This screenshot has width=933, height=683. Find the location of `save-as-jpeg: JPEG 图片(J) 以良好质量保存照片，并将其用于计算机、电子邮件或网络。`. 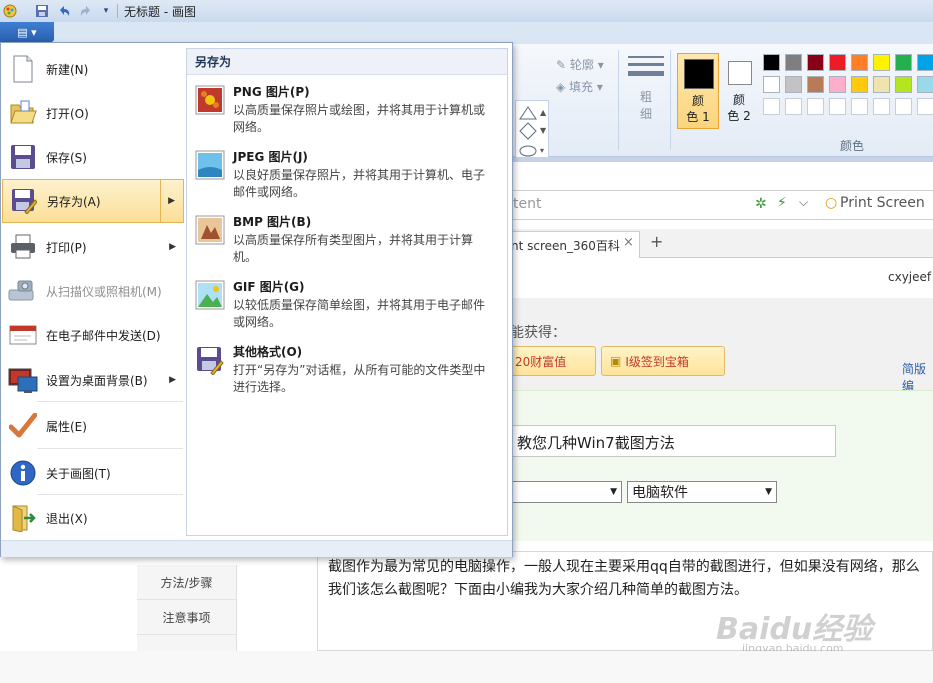

save-as-jpeg: JPEG 图片(J) 以良好质量保存照片，并将其用于计算机、电子邮件或网络。 is located at coordinates (347, 177).